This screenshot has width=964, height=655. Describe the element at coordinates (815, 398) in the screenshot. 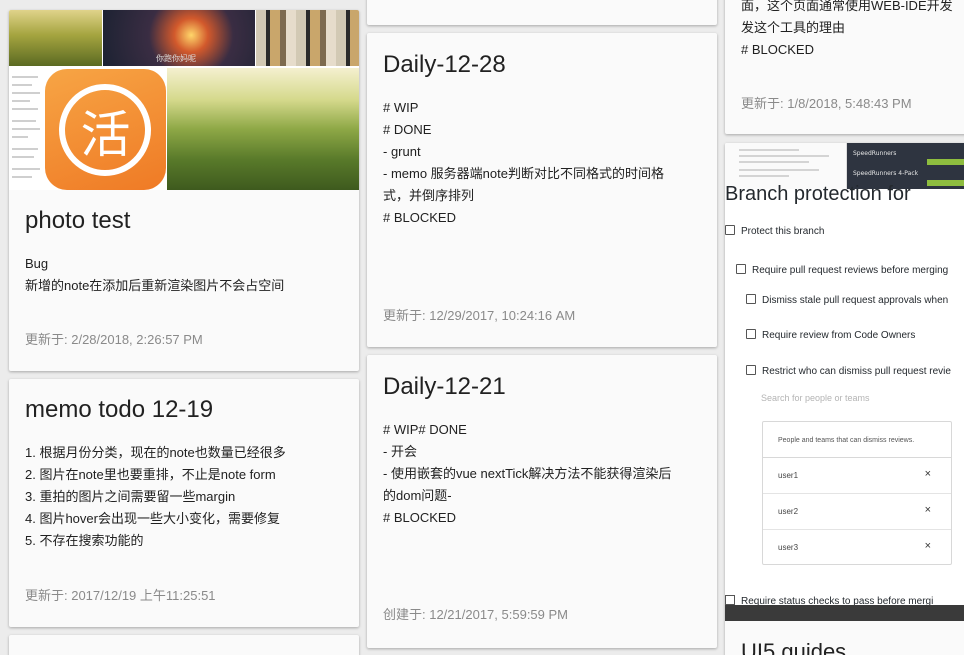

I see `screenshot-search-placeholder: Search for people or teams` at that location.